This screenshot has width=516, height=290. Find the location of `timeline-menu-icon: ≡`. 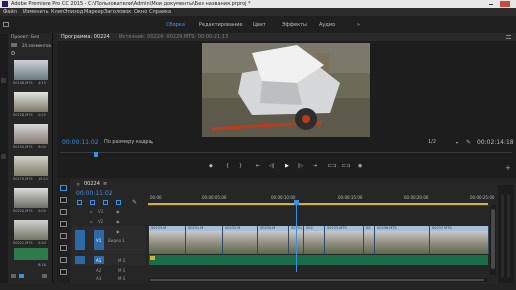

timeline-menu-icon: ≡ is located at coordinates (105, 184).